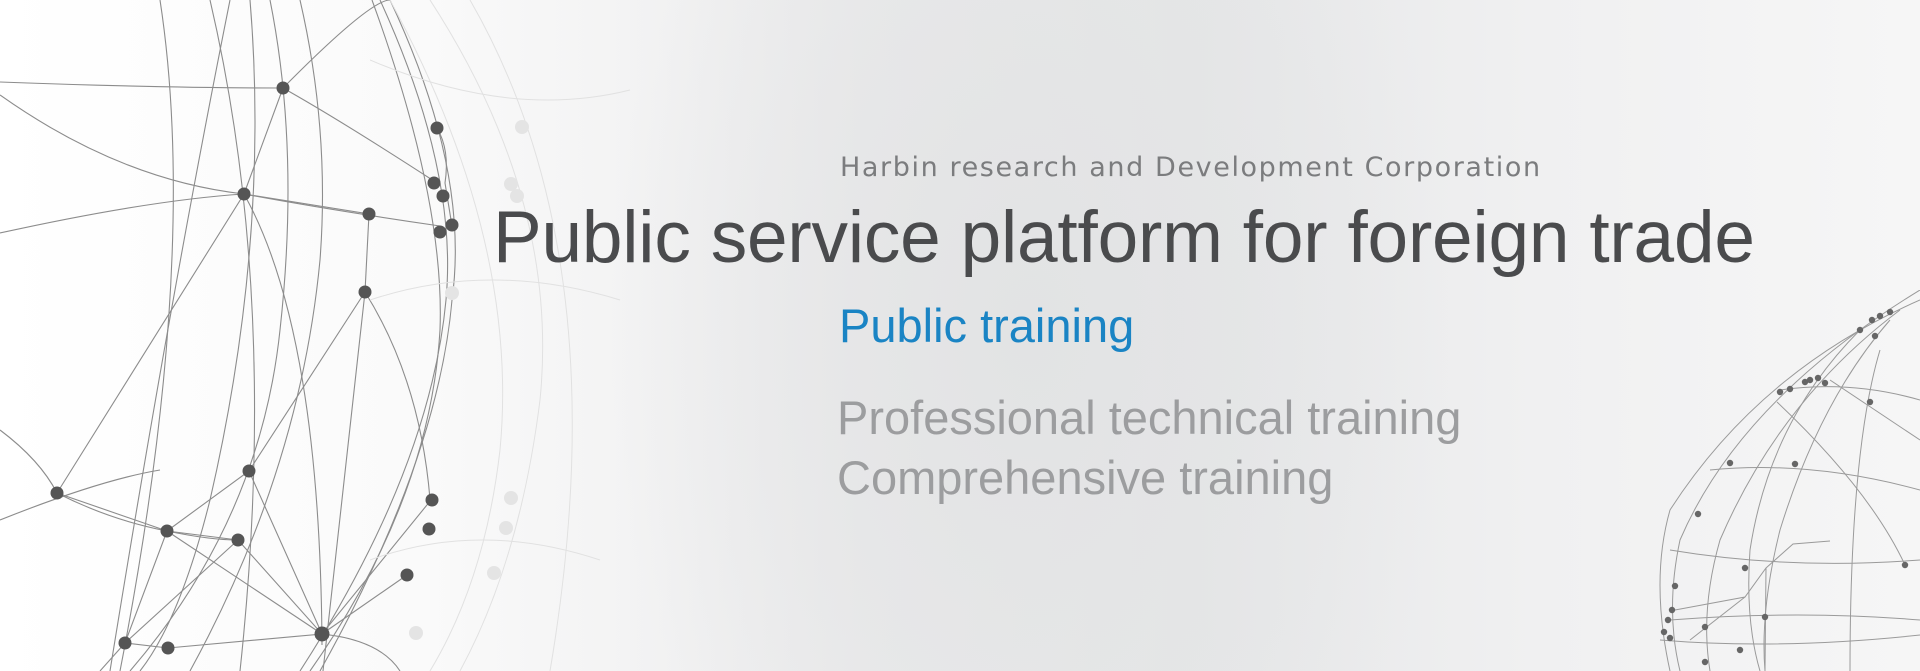  Describe the element at coordinates (500, 335) in the screenshot. I see `faint-network-globe-icon` at that location.